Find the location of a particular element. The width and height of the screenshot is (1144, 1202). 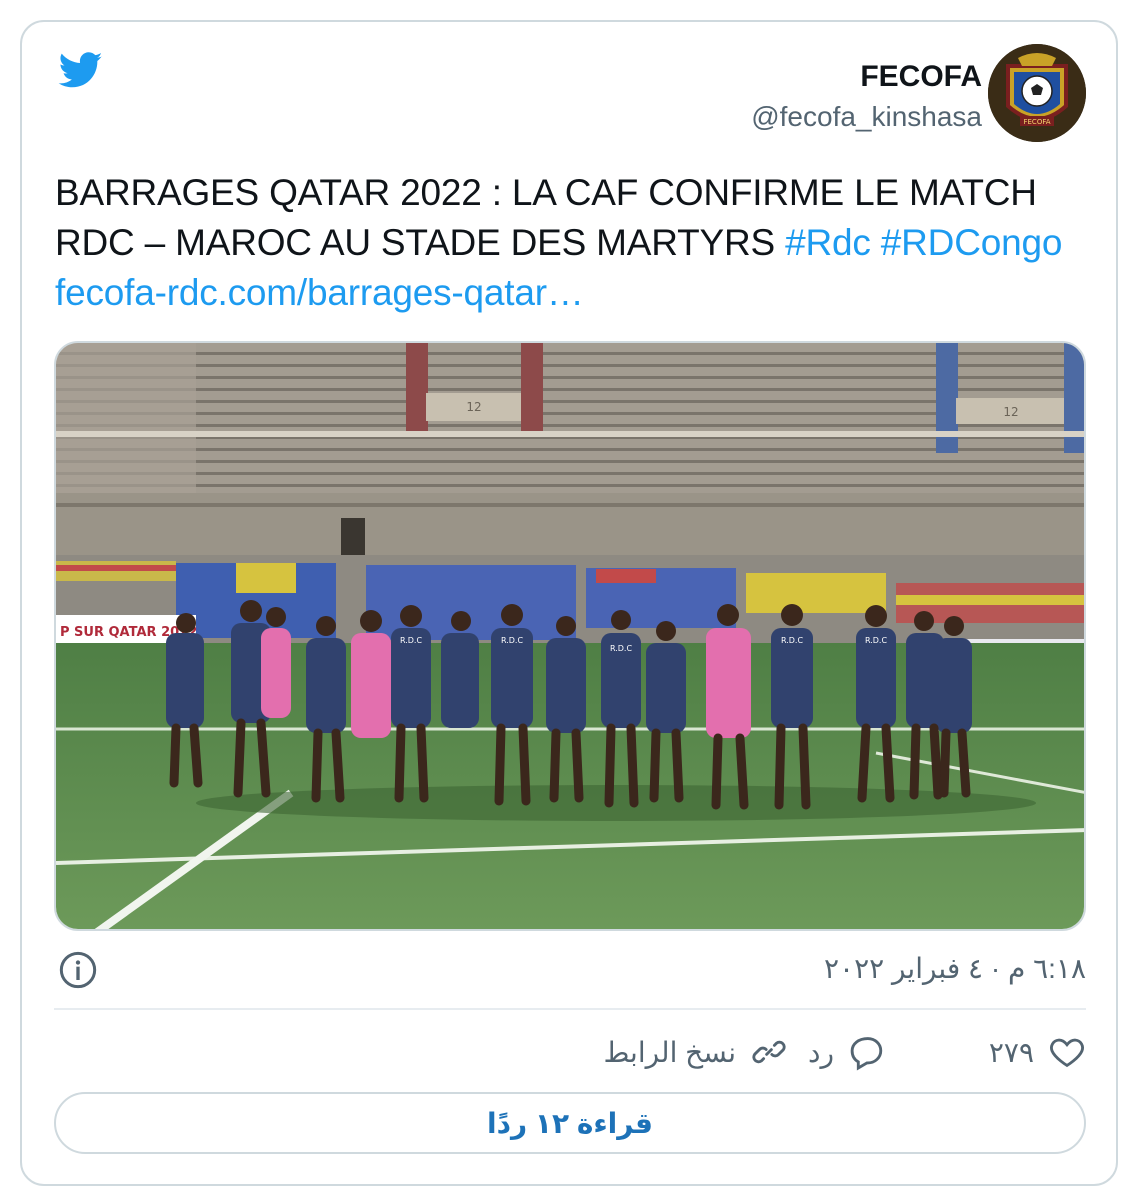

like-action: ٢٧٩ is located at coordinates (1037, 1052).